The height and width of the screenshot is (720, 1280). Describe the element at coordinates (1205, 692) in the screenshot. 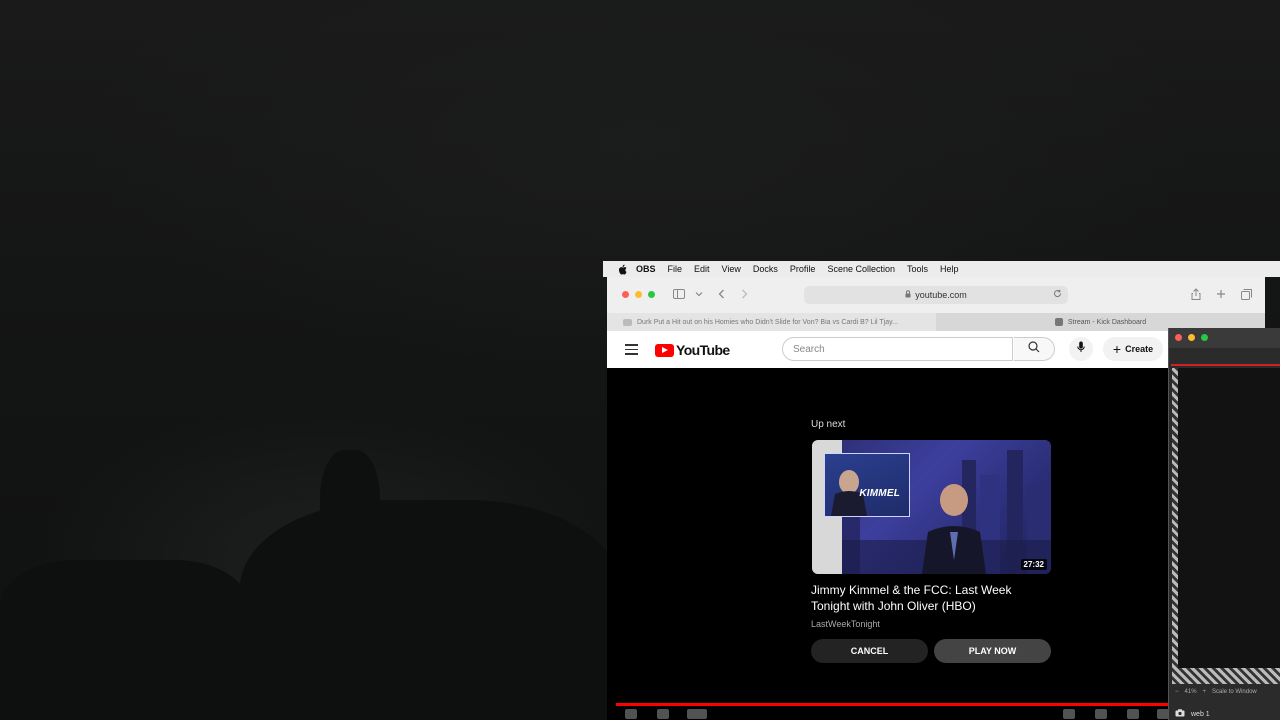

I see `zoom-in-icon: +` at that location.